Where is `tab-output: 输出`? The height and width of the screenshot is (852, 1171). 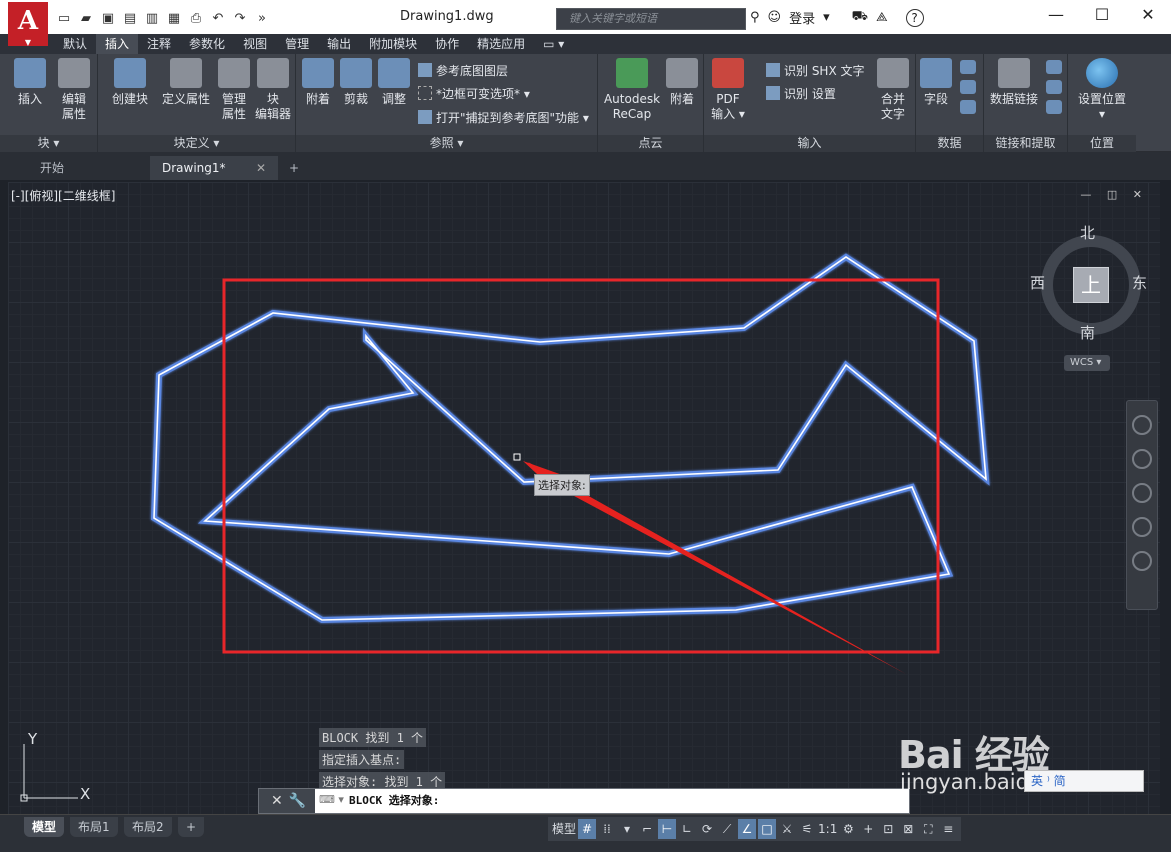
tab-output: 输出 is located at coordinates (339, 44).